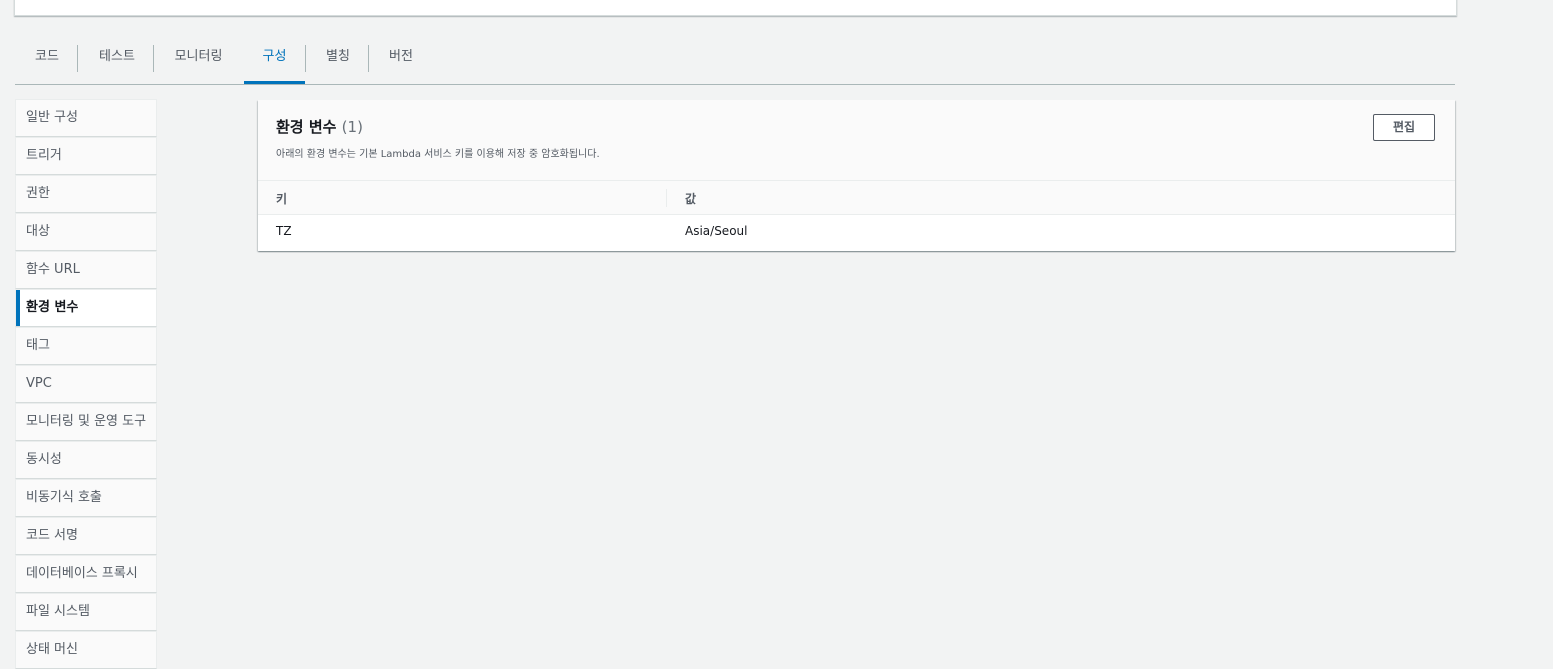  What do you see at coordinates (86, 232) in the screenshot?
I see `sidebar-item-destinations: 대상` at bounding box center [86, 232].